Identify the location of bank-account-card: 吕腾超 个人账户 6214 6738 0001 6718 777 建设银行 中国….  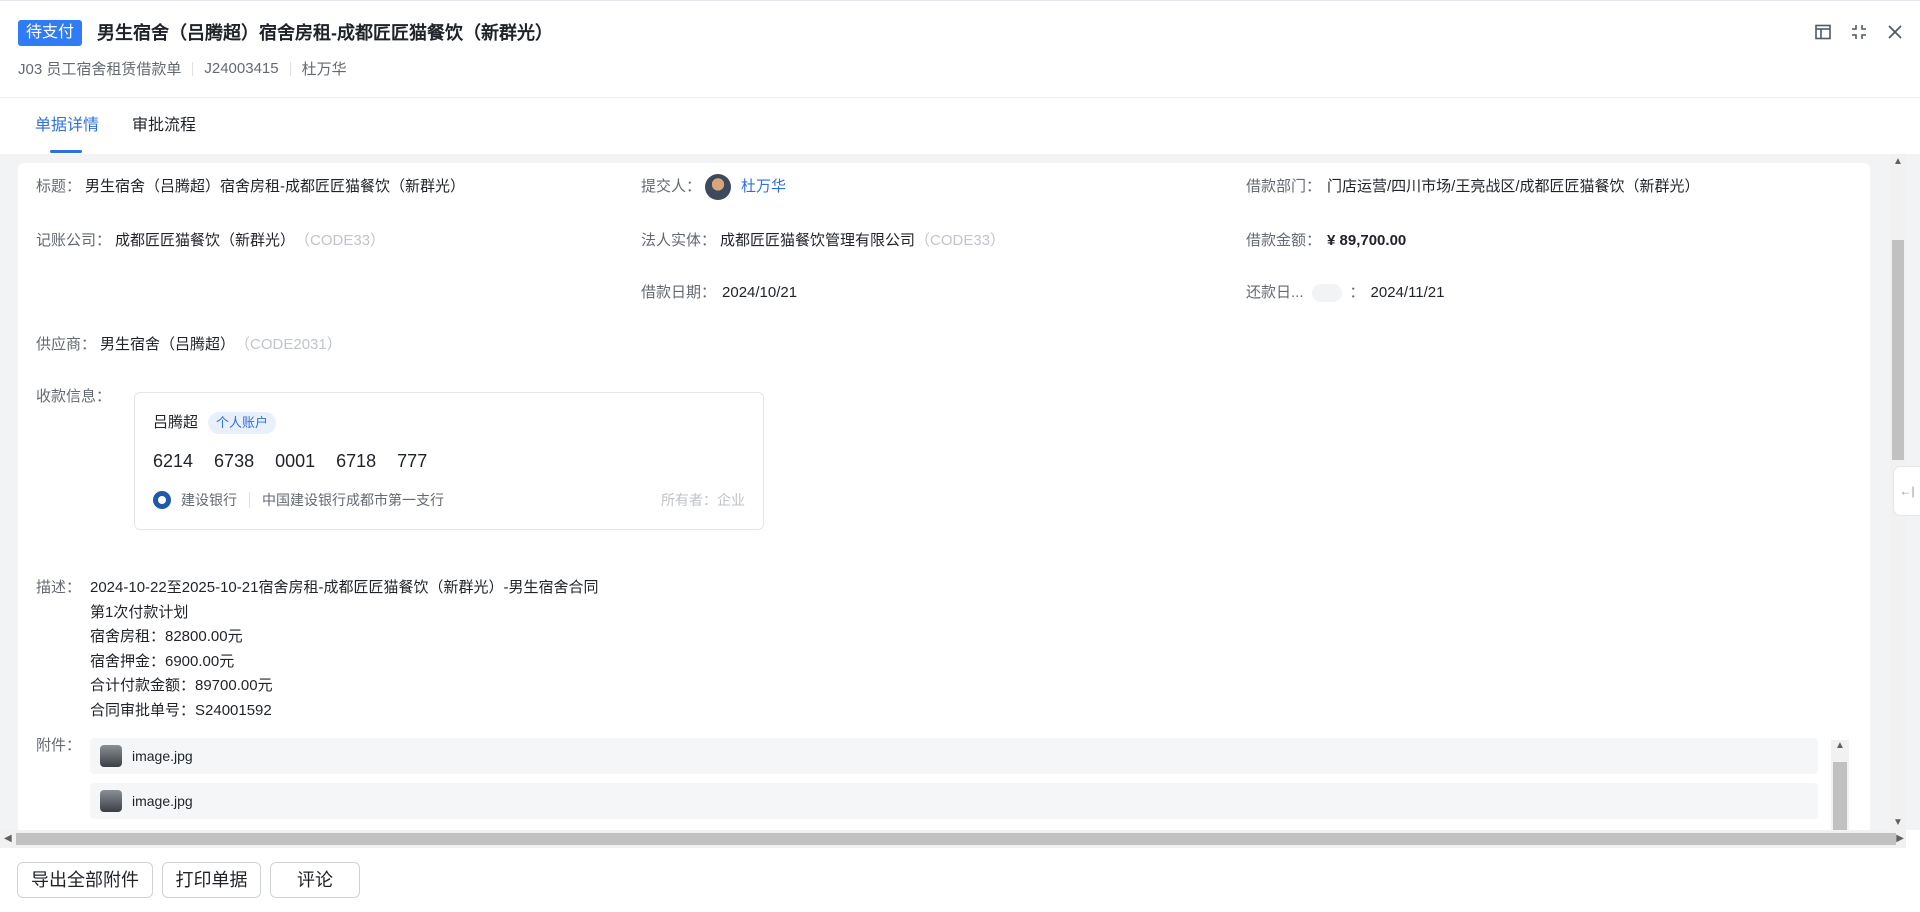
(449, 461).